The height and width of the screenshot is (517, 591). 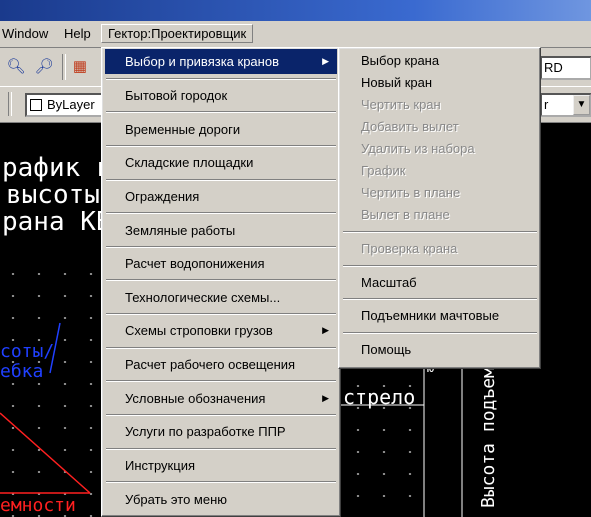 I want to click on zoom-icon: 🔍︎, so click(x=16, y=67).